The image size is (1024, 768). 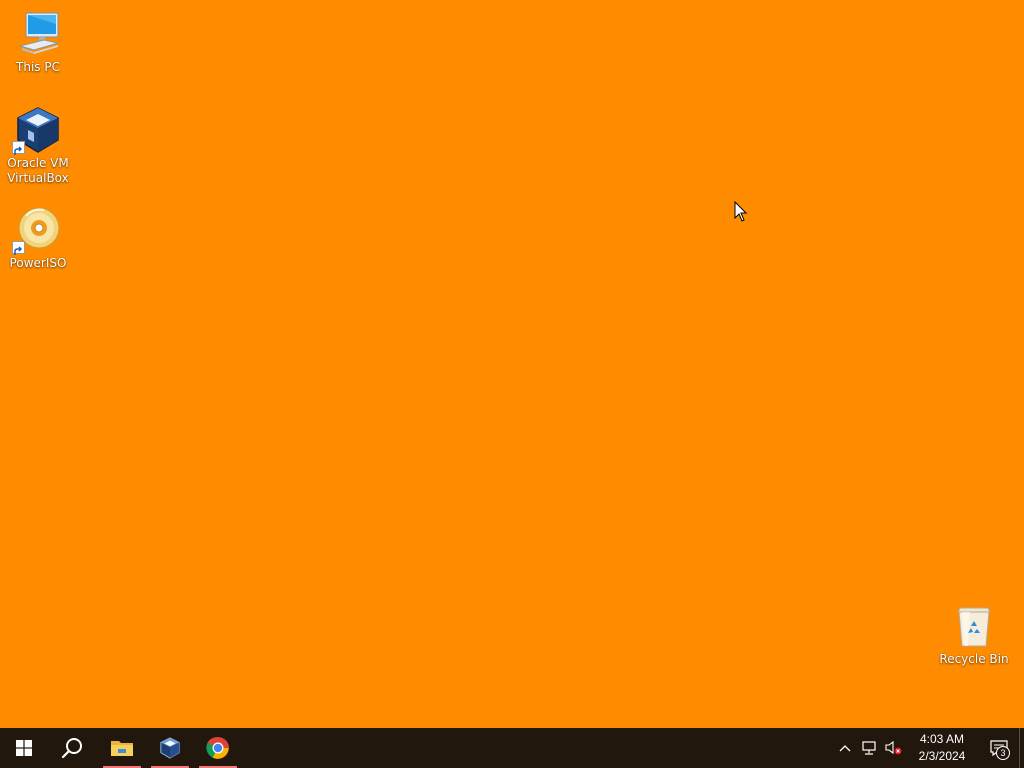 I want to click on search-button, so click(x=72, y=748).